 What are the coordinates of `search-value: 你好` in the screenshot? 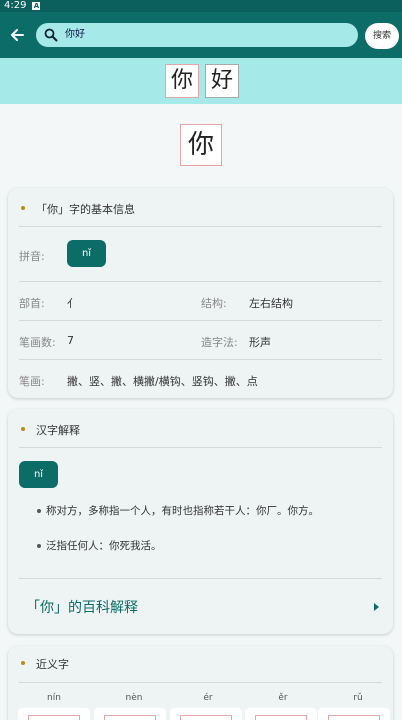 It's located at (75, 35).